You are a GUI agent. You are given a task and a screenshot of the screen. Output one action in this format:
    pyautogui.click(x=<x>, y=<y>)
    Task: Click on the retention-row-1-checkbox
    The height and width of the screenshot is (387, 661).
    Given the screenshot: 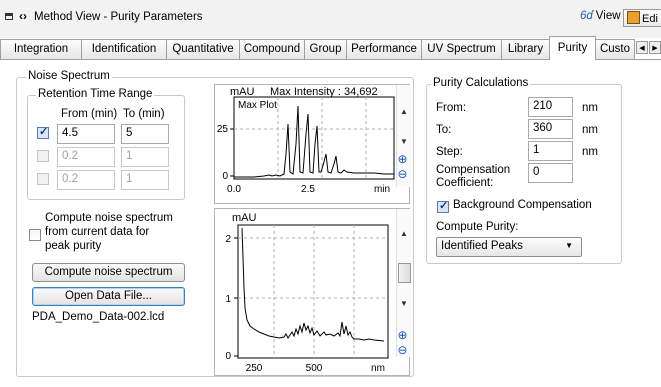 What is the action you would take?
    pyautogui.click(x=43, y=132)
    